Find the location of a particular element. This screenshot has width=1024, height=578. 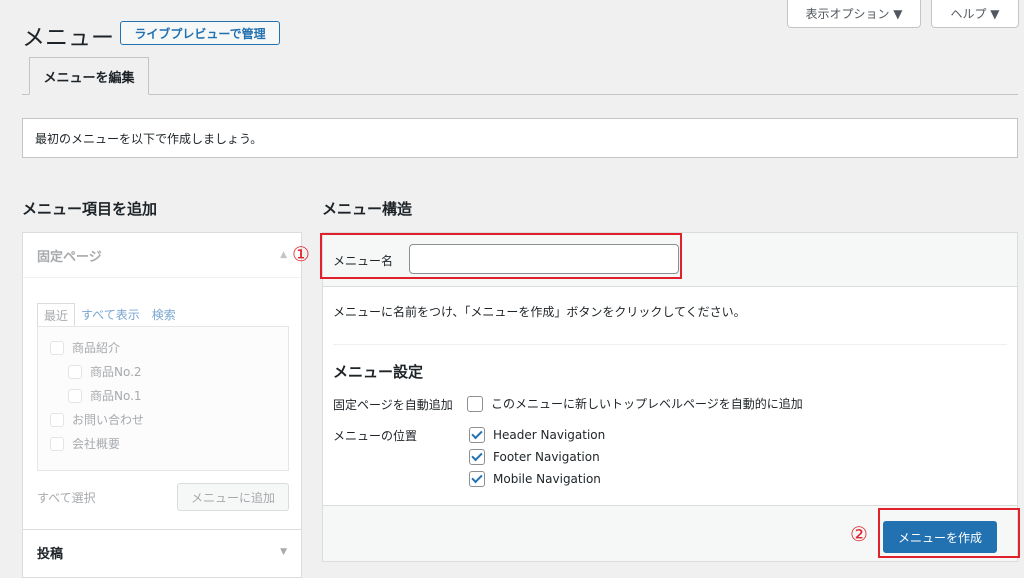

location-header: Header Navigation is located at coordinates (537, 435).